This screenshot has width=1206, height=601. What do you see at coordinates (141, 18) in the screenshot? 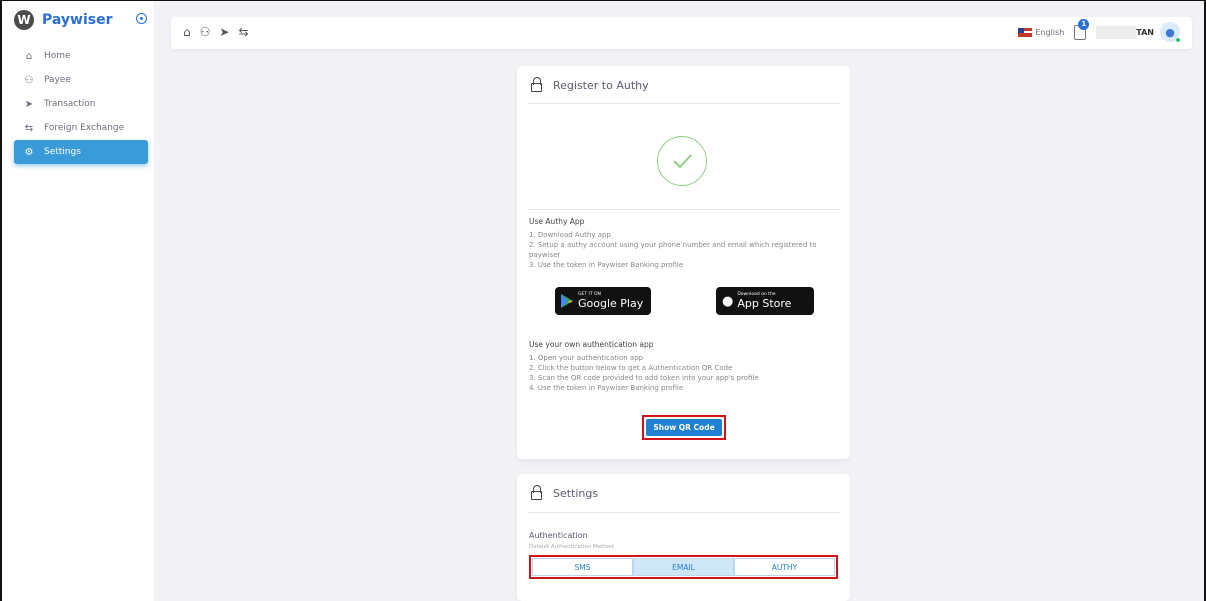
I see `sidebar-pin-icon` at bounding box center [141, 18].